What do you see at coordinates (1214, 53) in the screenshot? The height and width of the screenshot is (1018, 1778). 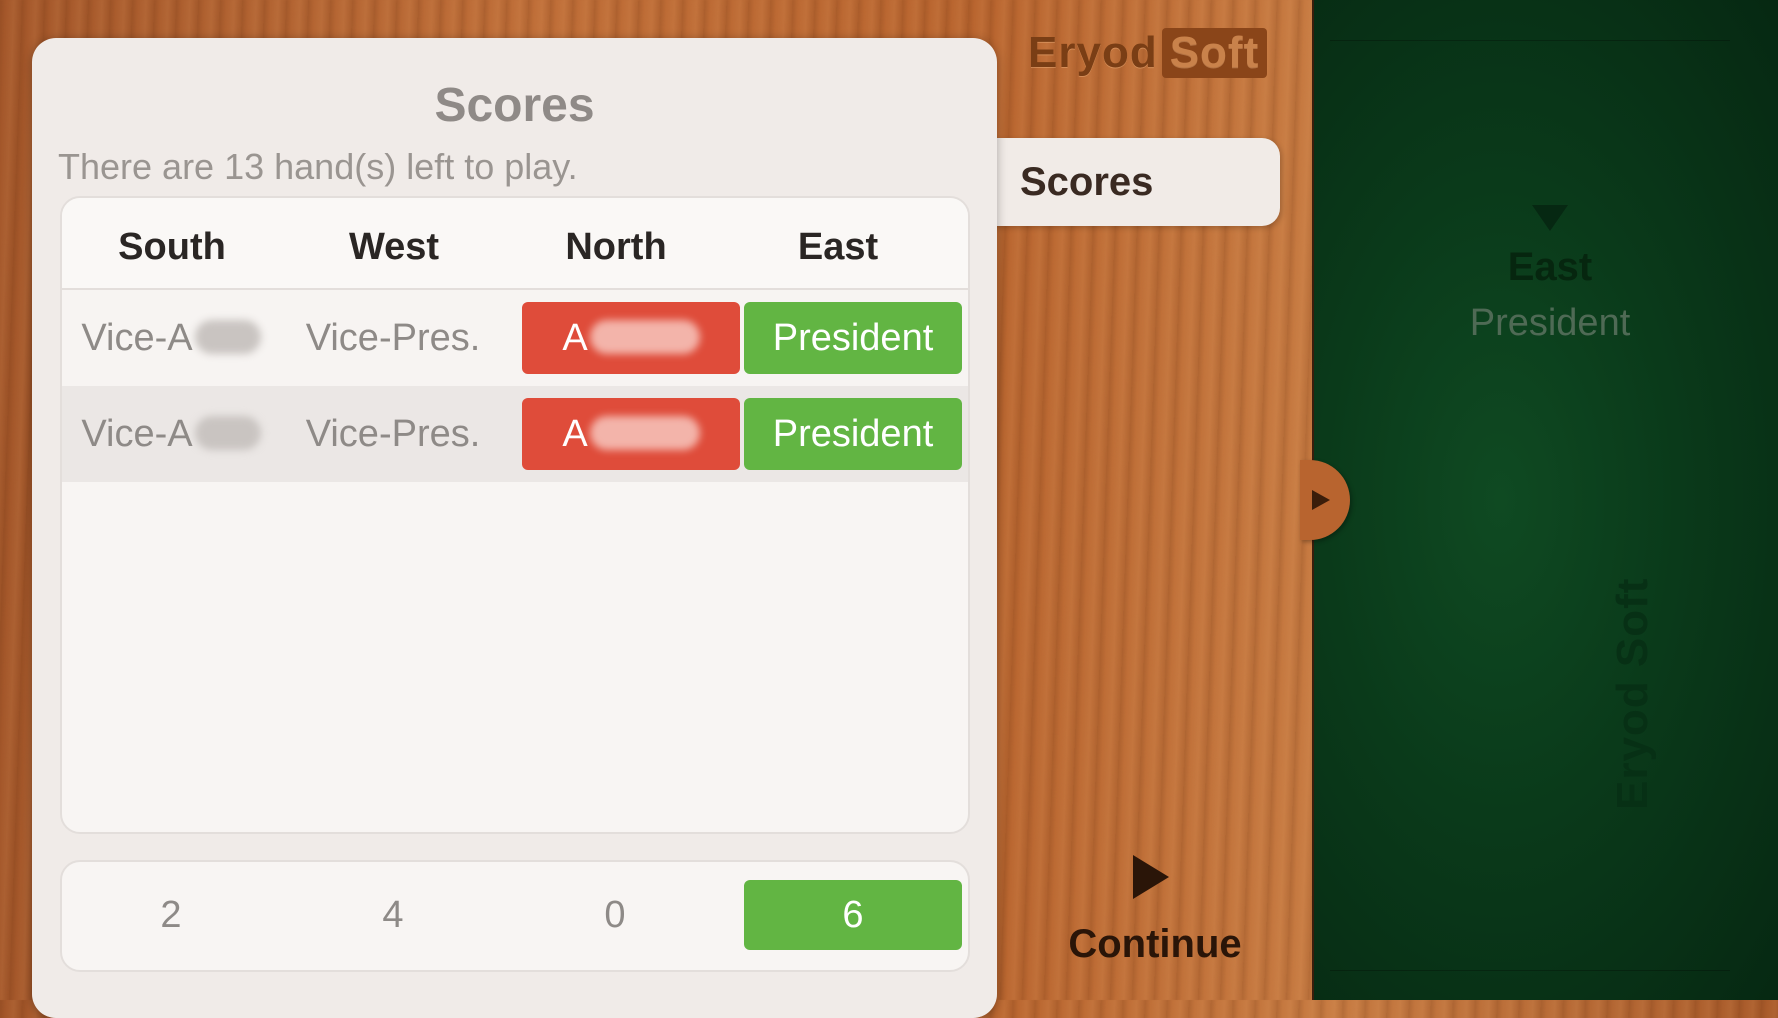 I see `brand-logo-part2: Soft` at bounding box center [1214, 53].